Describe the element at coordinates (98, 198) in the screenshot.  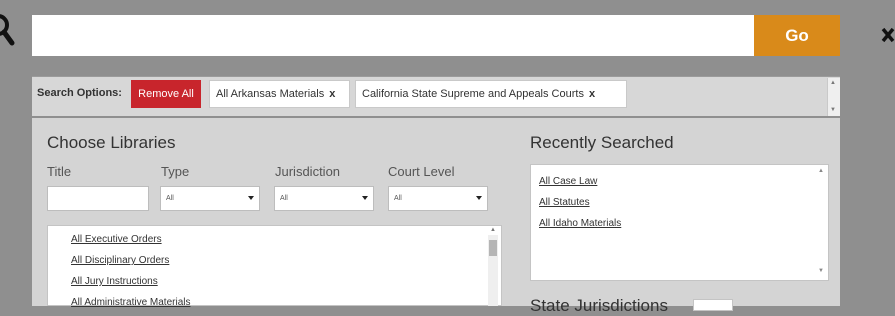
I see `title-filter-input` at that location.